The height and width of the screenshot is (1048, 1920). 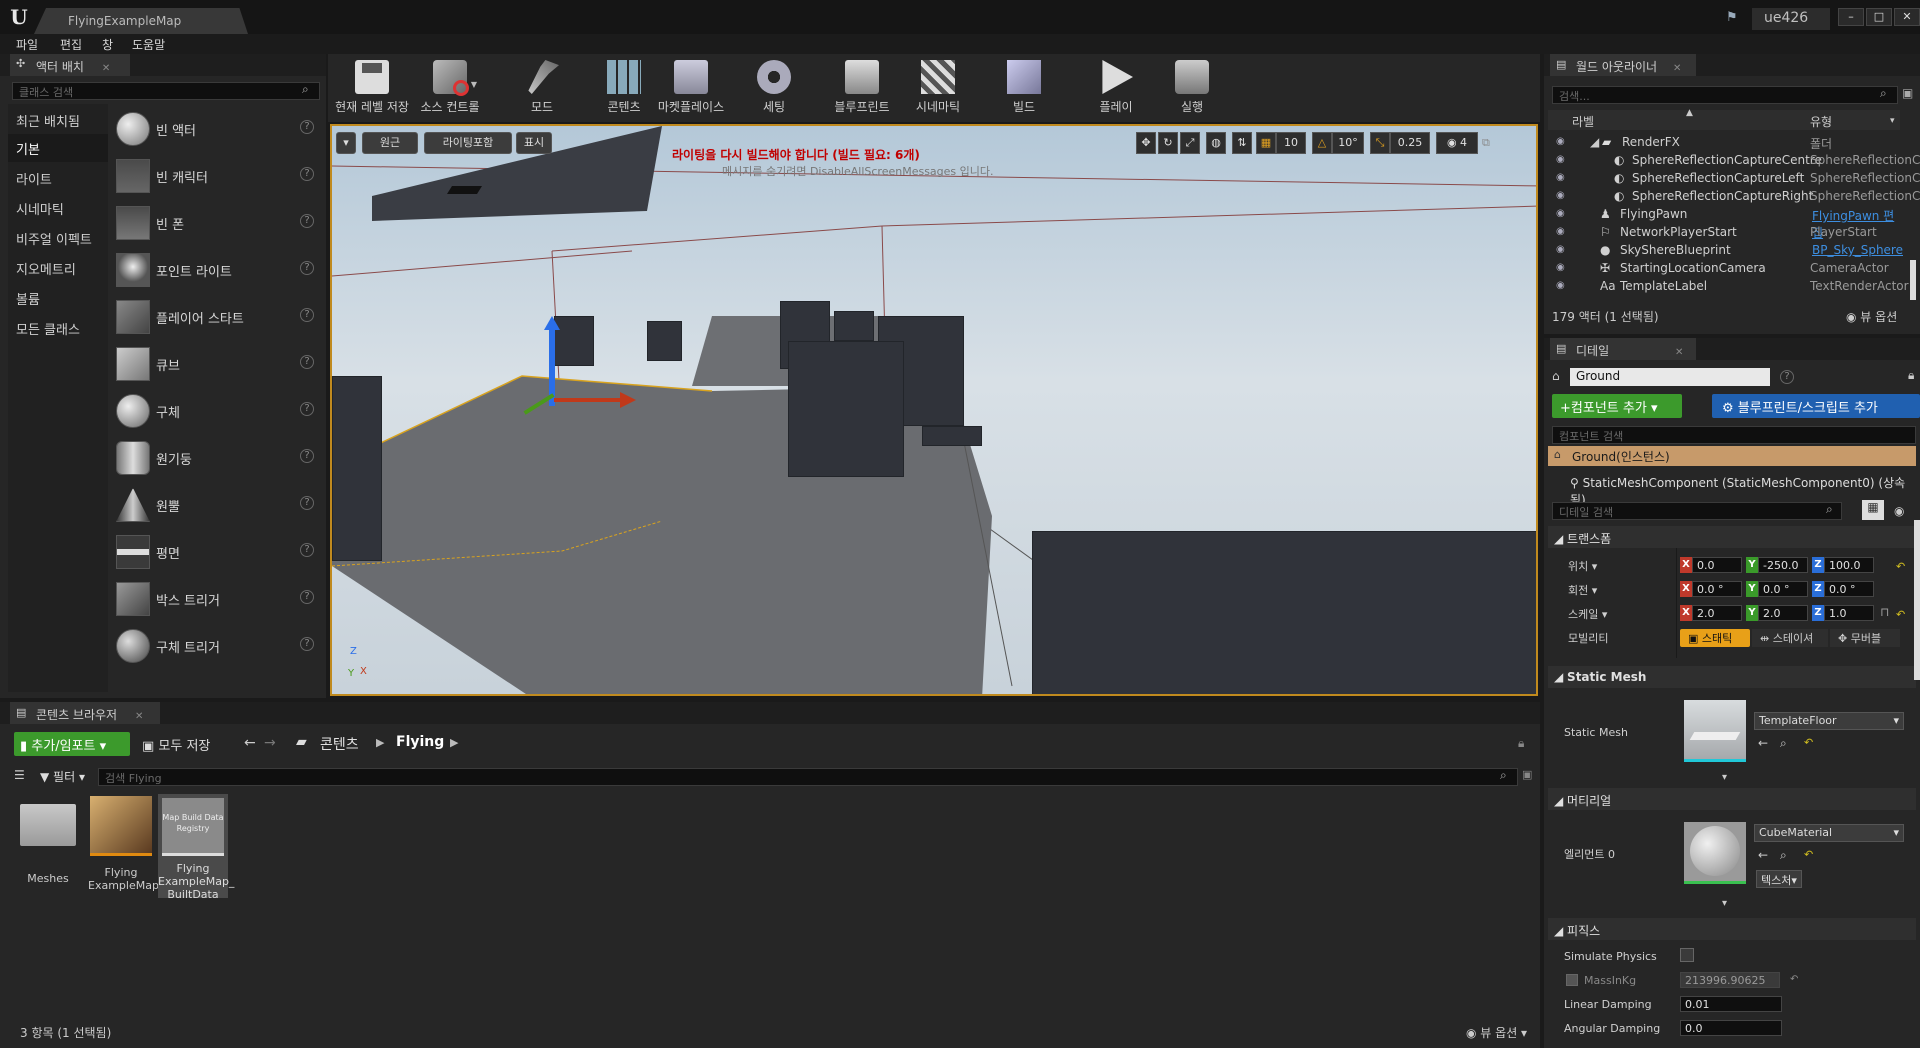 What do you see at coordinates (1884, 612) in the screenshot?
I see `lock-scale-icon: ⊓` at bounding box center [1884, 612].